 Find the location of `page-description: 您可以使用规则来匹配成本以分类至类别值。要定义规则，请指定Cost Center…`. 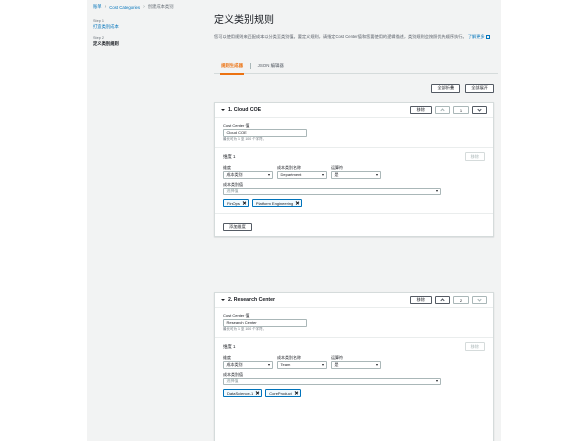

page-description: 您可以使用规则来匹配成本以分类至类别值。要定义规则，请指定Cost Center… is located at coordinates (355, 37).